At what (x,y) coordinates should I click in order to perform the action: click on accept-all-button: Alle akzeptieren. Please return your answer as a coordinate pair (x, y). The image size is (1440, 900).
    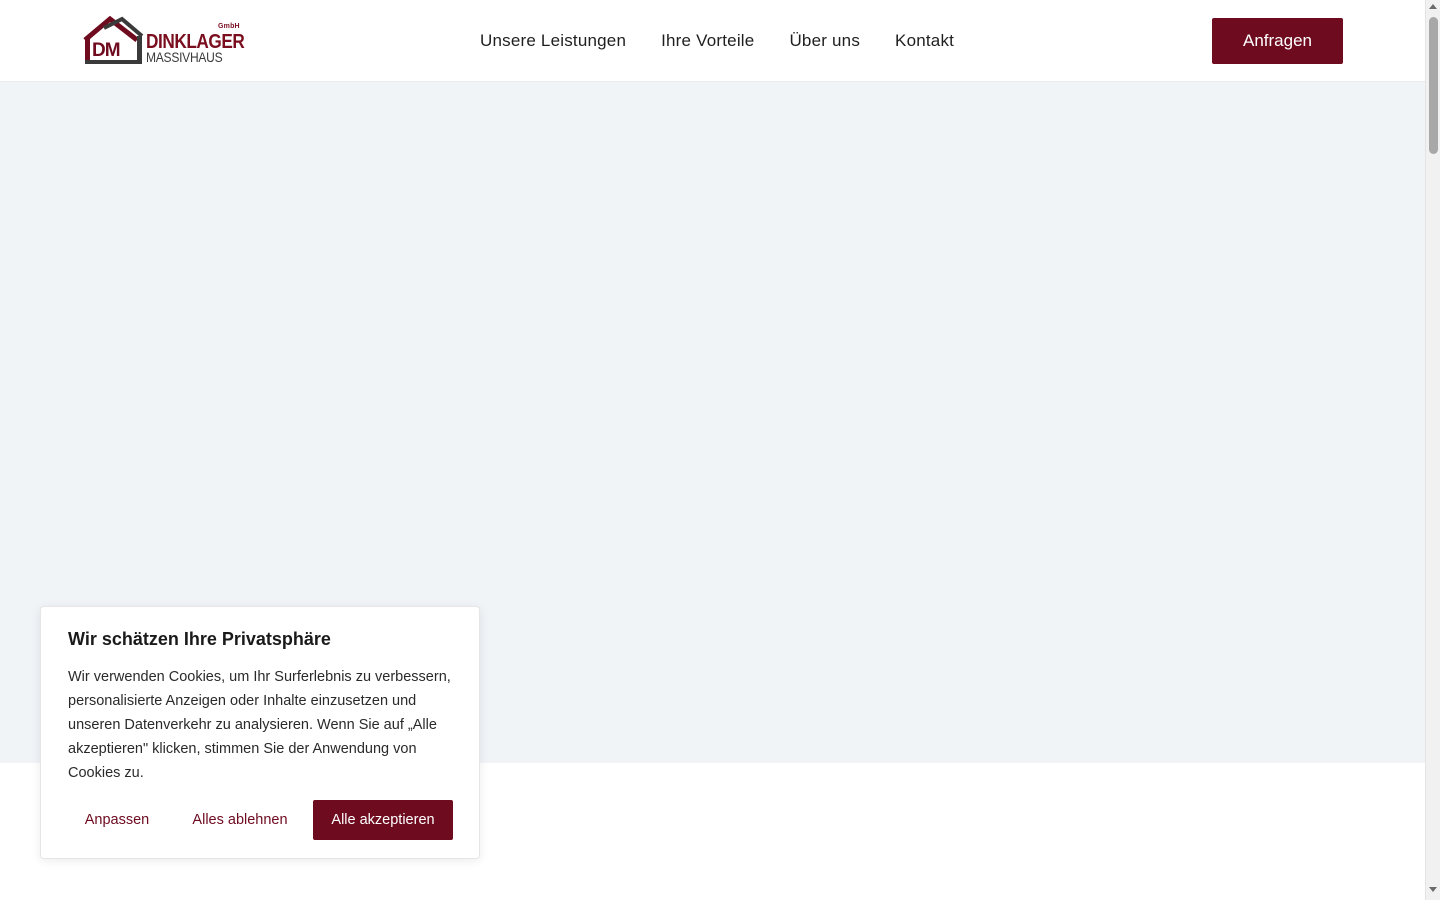
    Looking at the image, I should click on (383, 820).